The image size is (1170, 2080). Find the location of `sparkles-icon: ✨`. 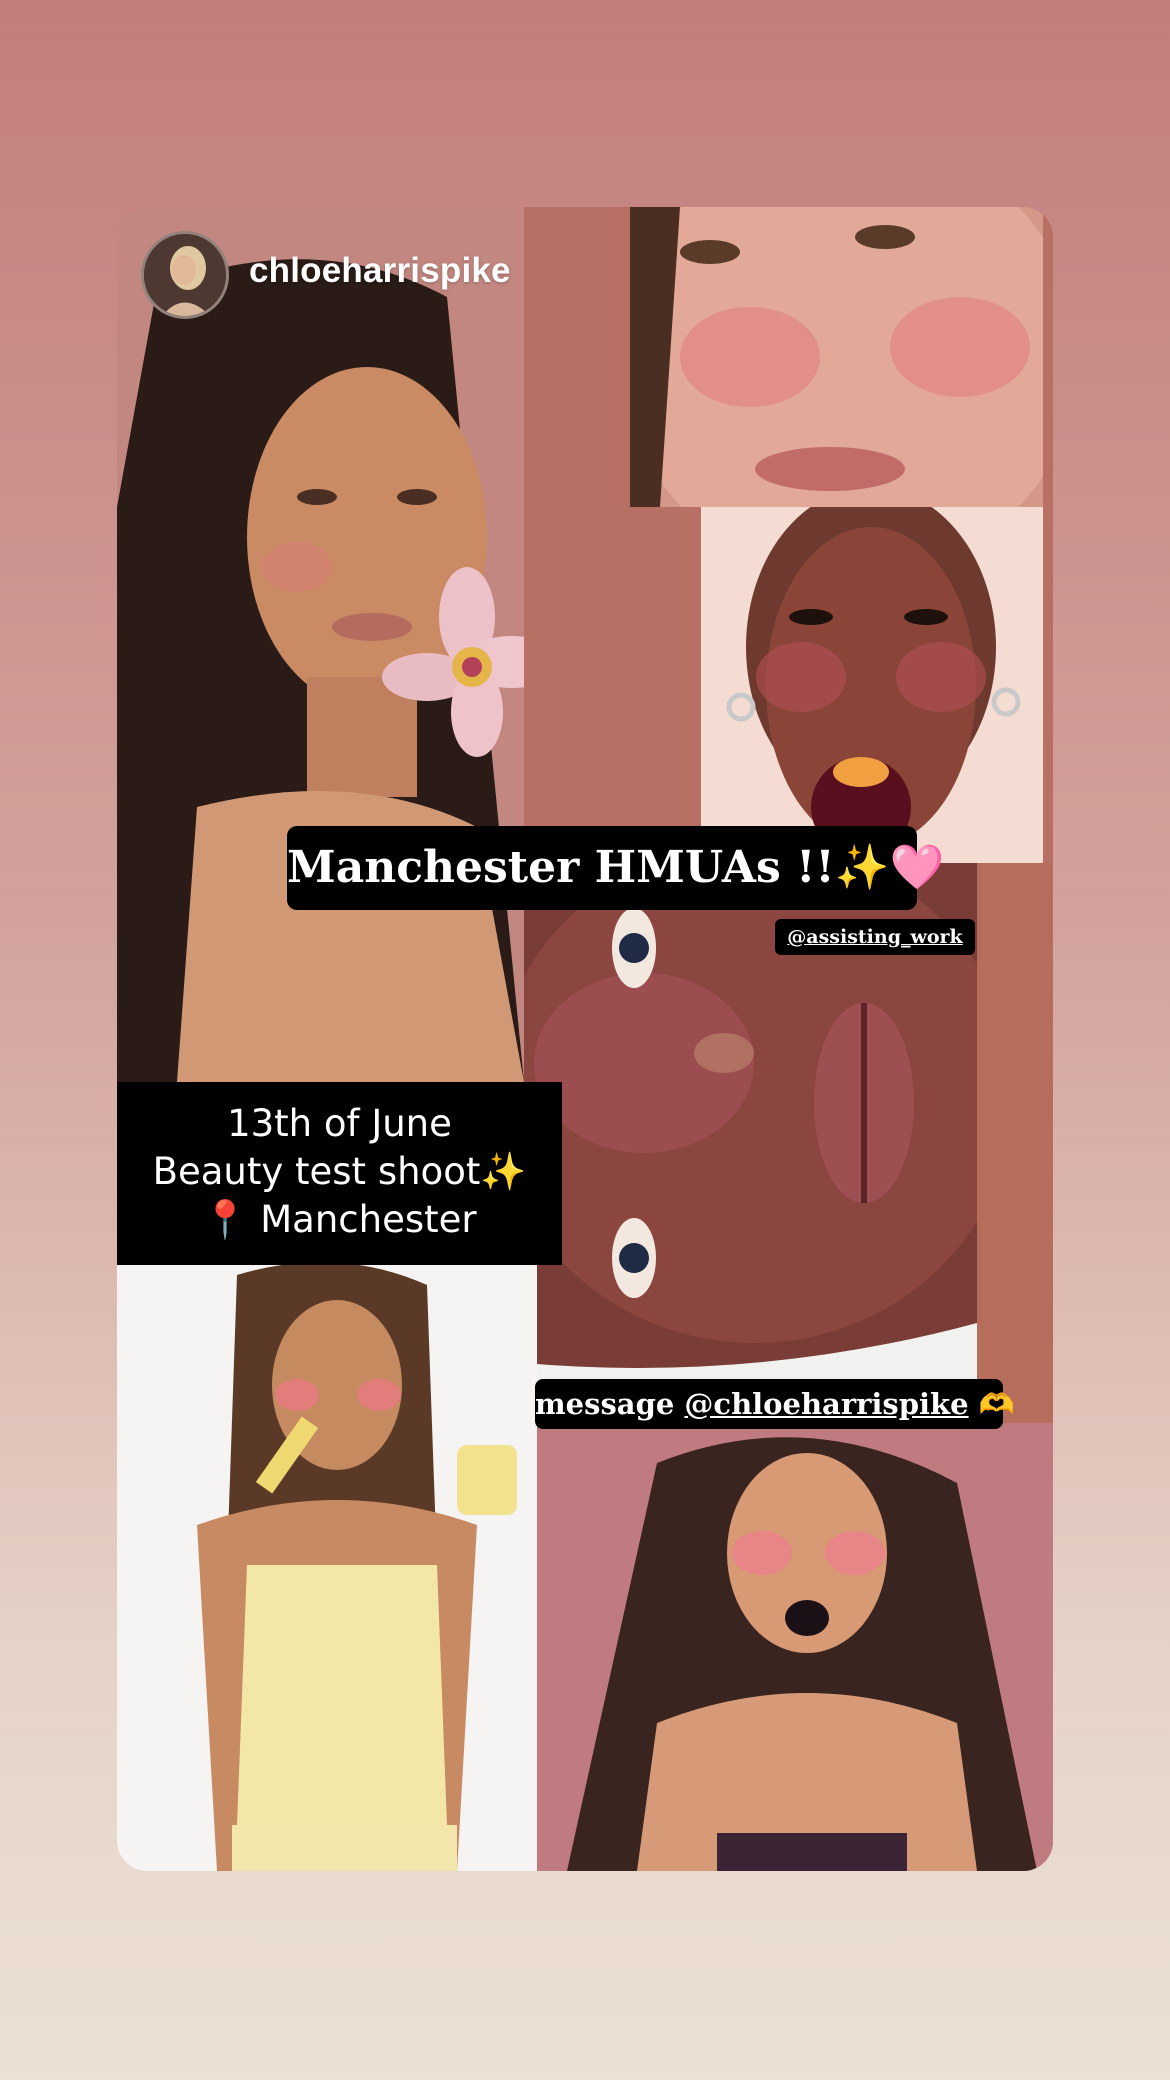

sparkles-icon: ✨ is located at coordinates (503, 1171).